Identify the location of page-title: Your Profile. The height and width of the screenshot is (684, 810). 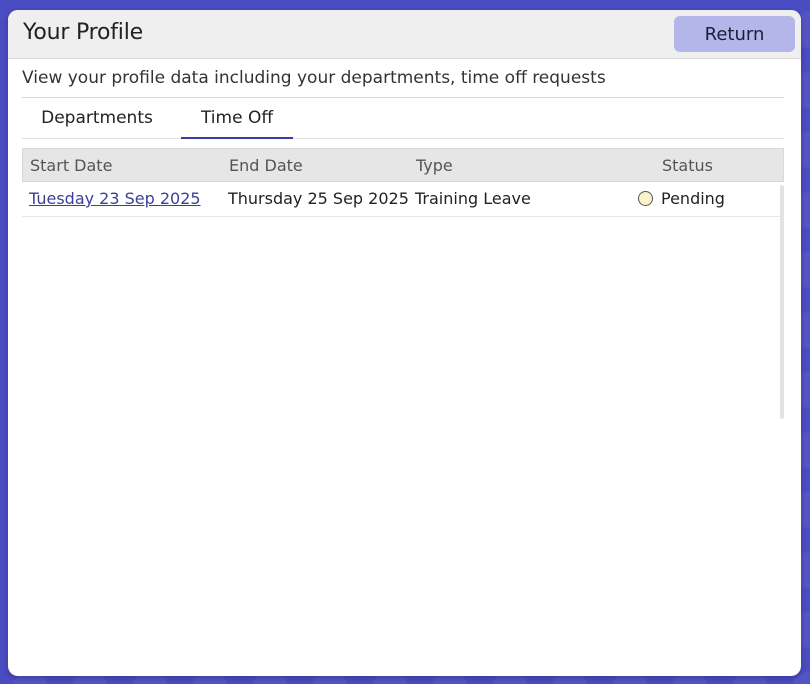
(83, 32).